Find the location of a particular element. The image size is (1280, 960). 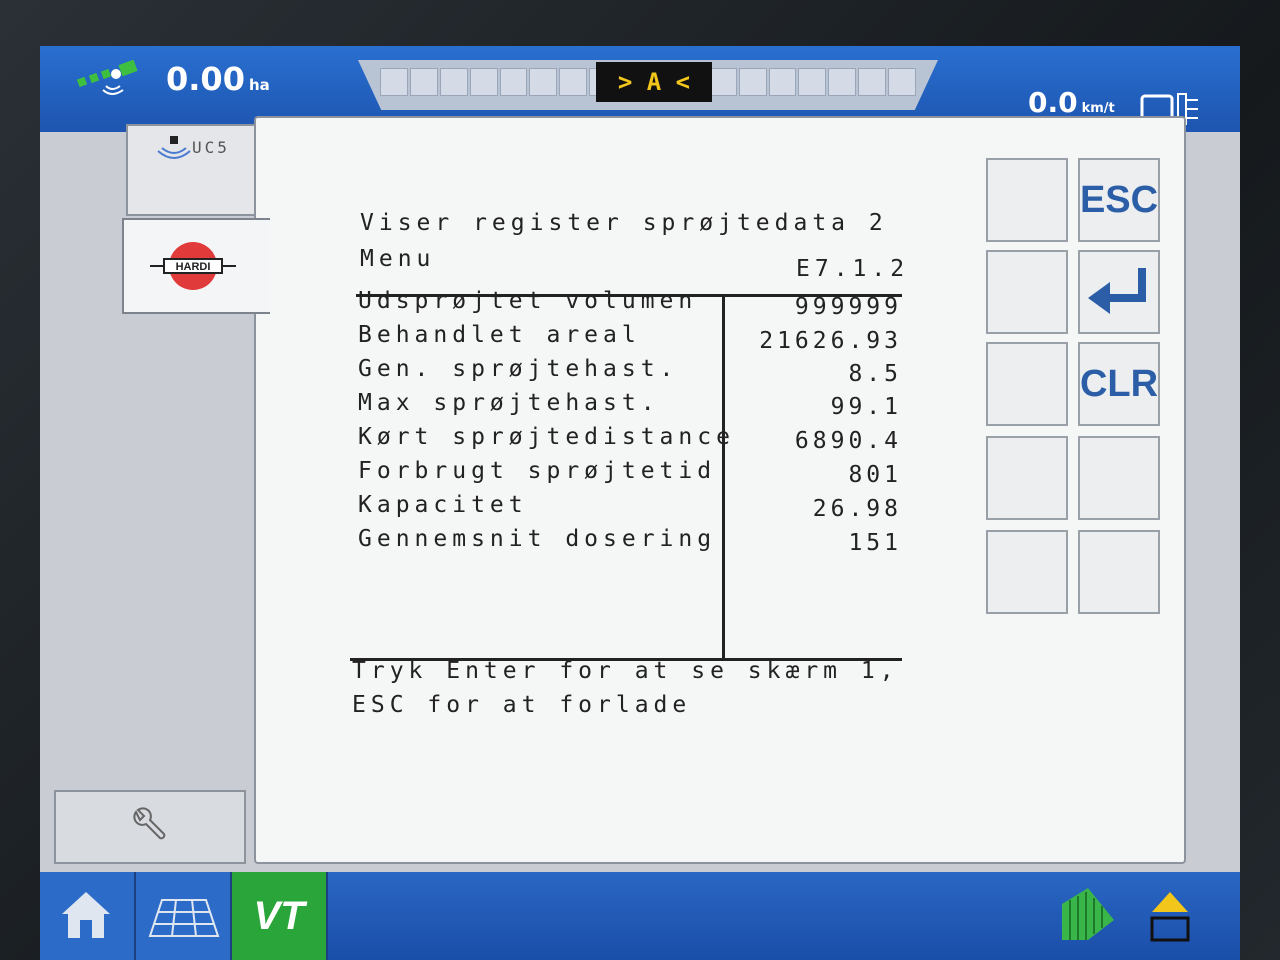

row-label: Behandlet areal is located at coordinates (499, 335).